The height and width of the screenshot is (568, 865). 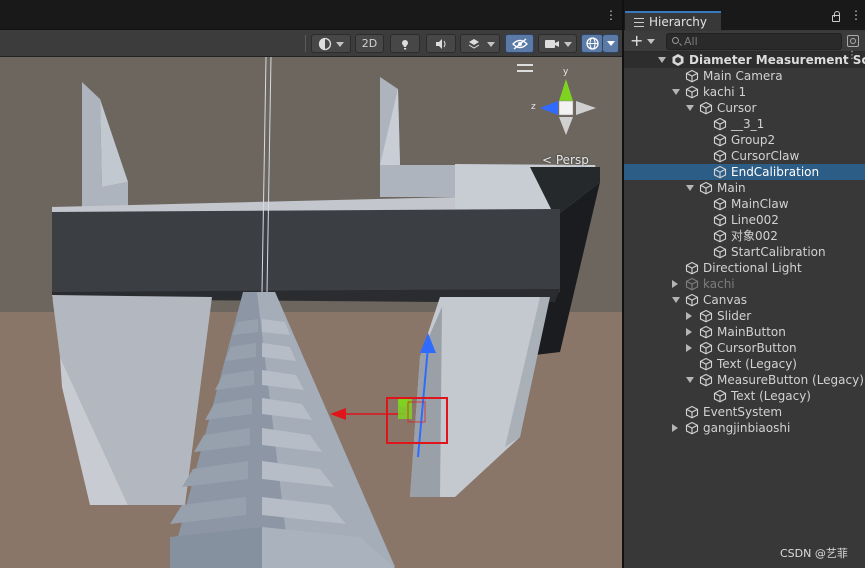 What do you see at coordinates (611, 15) in the screenshot?
I see `scene-more-menu-icon: ⋮` at bounding box center [611, 15].